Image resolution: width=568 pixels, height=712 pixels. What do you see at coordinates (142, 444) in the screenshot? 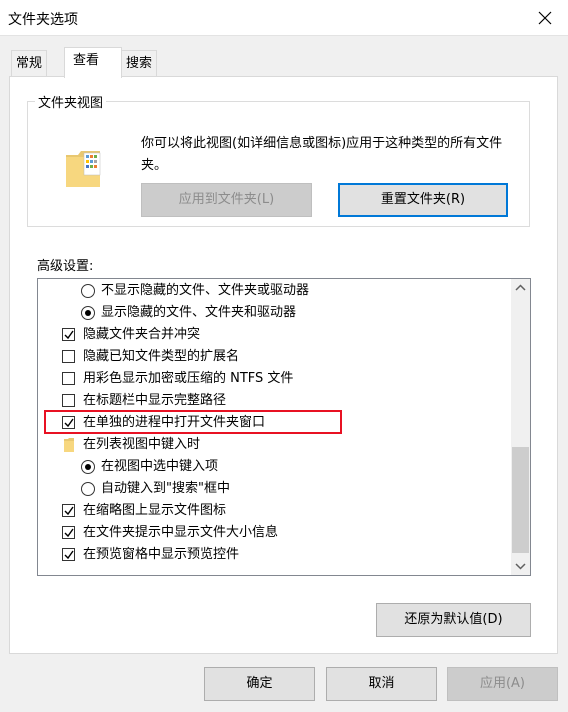
I see `list-item-label: 在列表视图中键入时` at bounding box center [142, 444].